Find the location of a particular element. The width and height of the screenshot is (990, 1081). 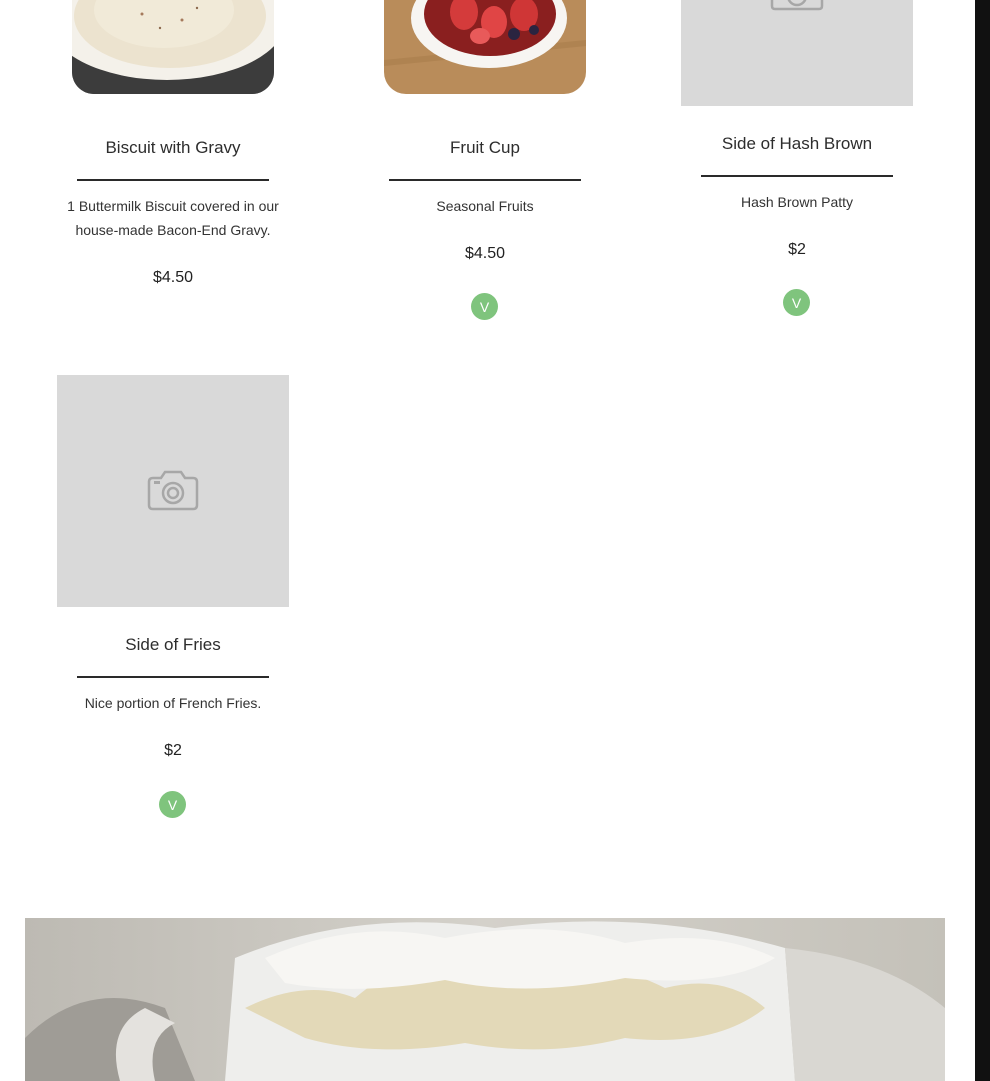

item-title: Fruit Cup is located at coordinates (485, 147).